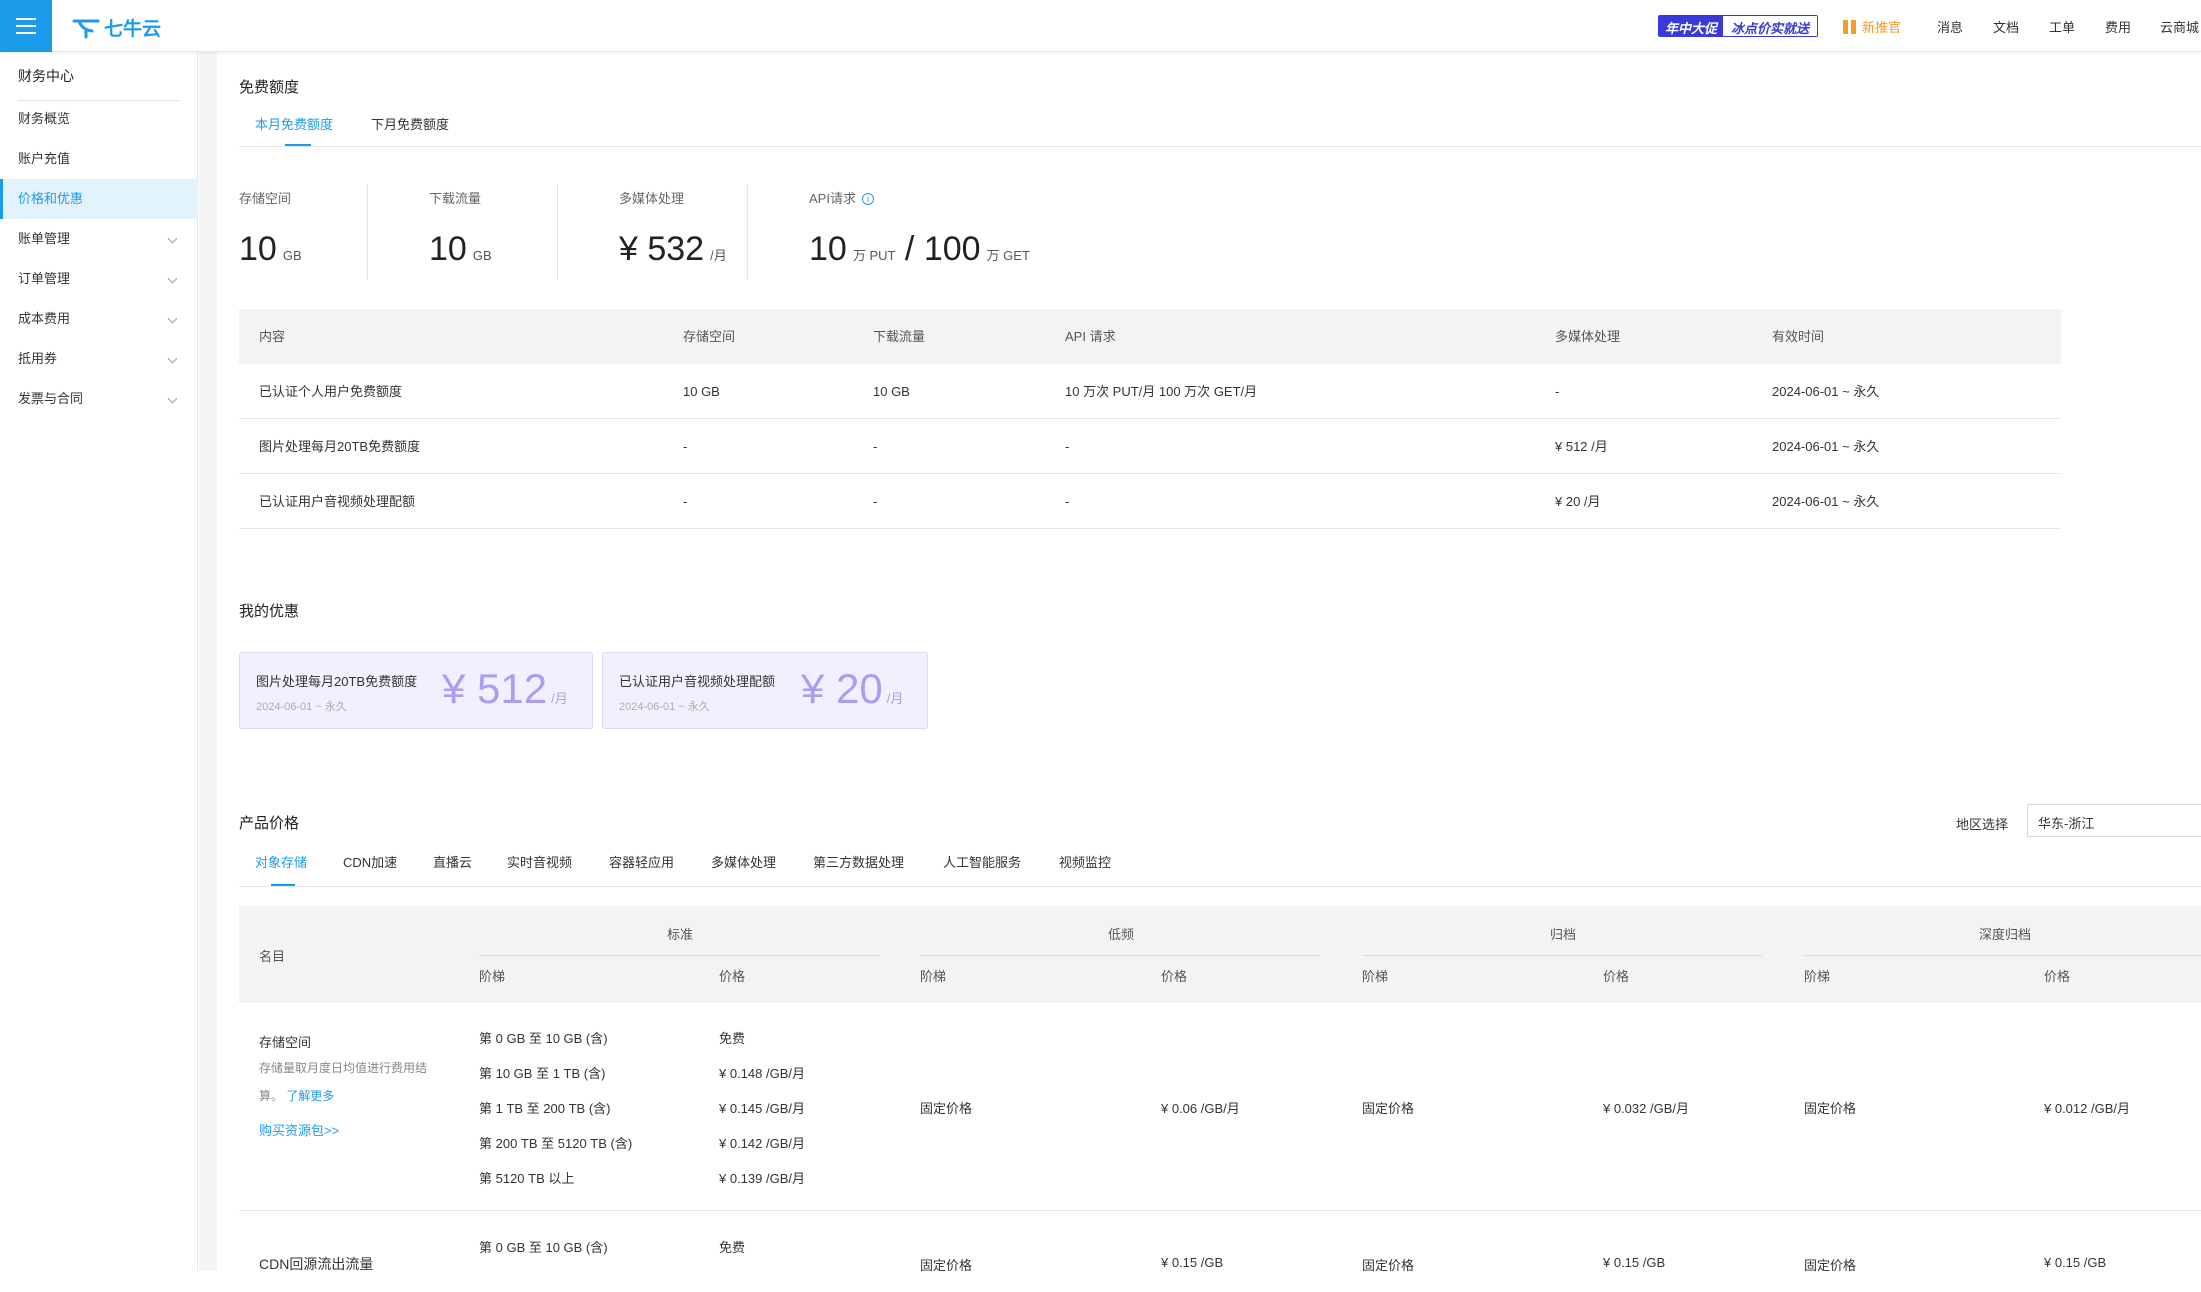 This screenshot has height=1292, width=2201. I want to click on tab-cdn: CDN加速, so click(370, 861).